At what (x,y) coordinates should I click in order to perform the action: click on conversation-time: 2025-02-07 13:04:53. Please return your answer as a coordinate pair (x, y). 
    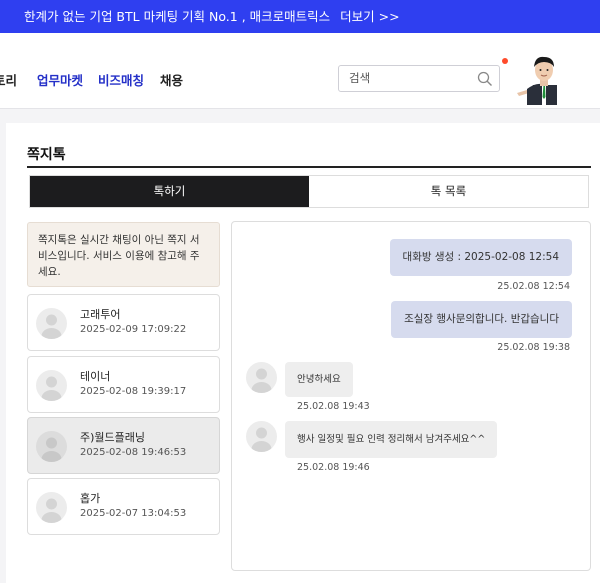
    Looking at the image, I should click on (133, 513).